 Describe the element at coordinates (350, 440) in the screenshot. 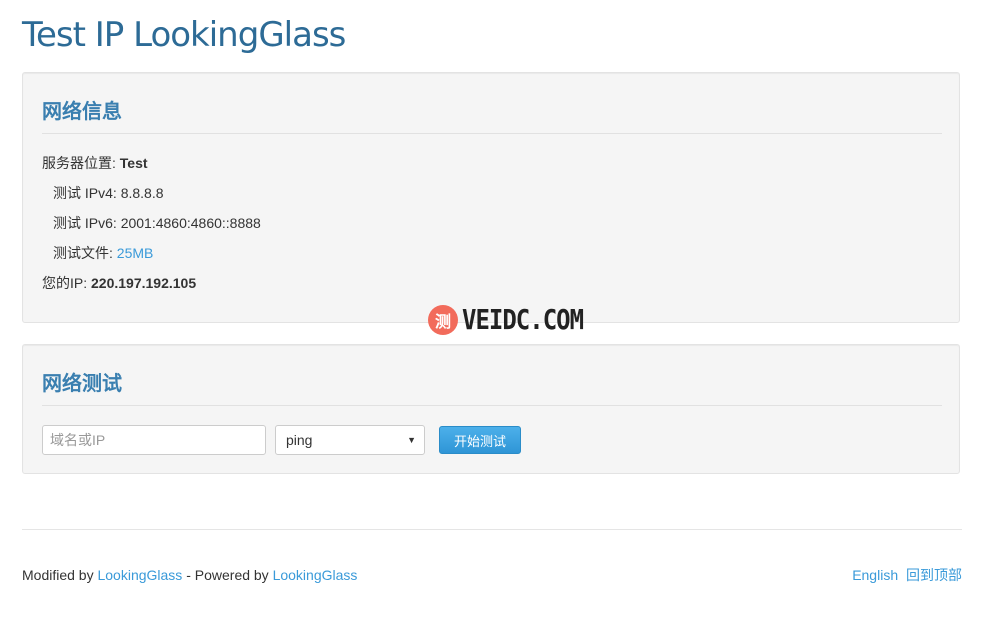

I see `method-select: ping ▼` at that location.